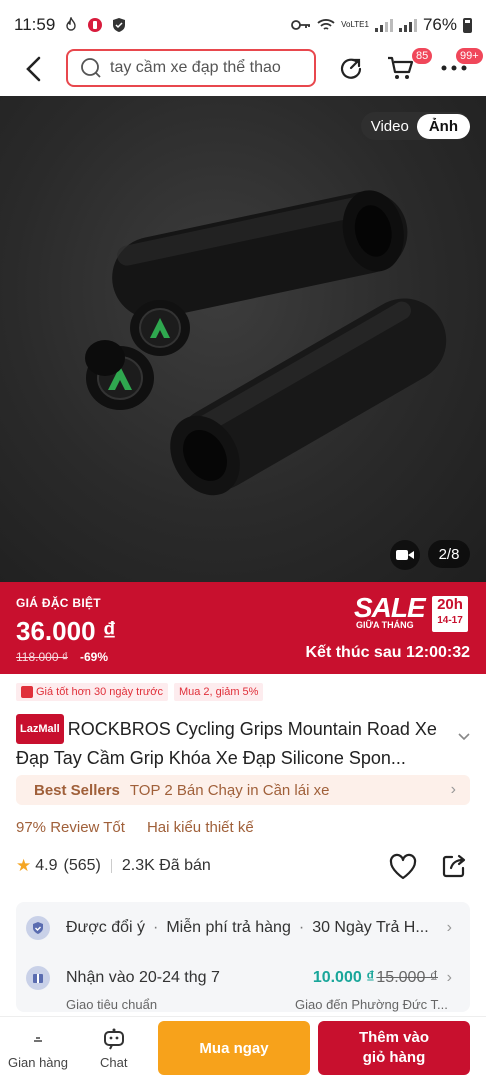  What do you see at coordinates (422, 56) in the screenshot?
I see `cart-badge: 85` at bounding box center [422, 56].